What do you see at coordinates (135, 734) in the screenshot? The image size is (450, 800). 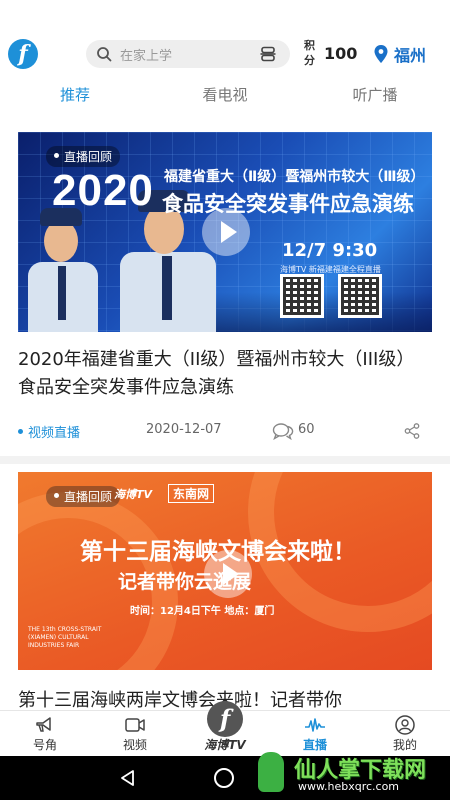 I see `nav-item-video: 视频` at bounding box center [135, 734].